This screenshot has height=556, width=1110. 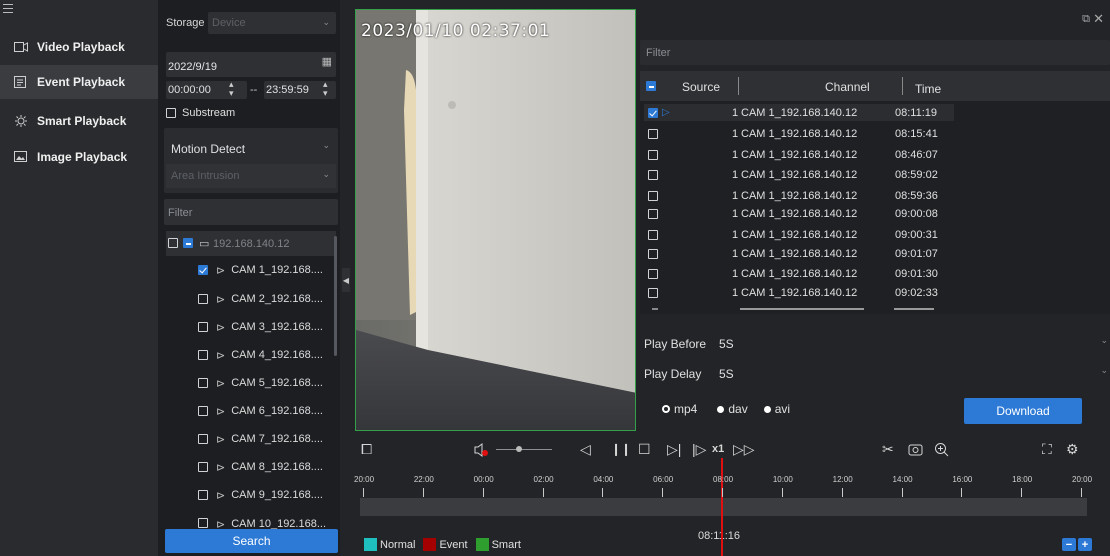 What do you see at coordinates (674, 449) in the screenshot?
I see `next-frame-icon: ▷|` at bounding box center [674, 449].